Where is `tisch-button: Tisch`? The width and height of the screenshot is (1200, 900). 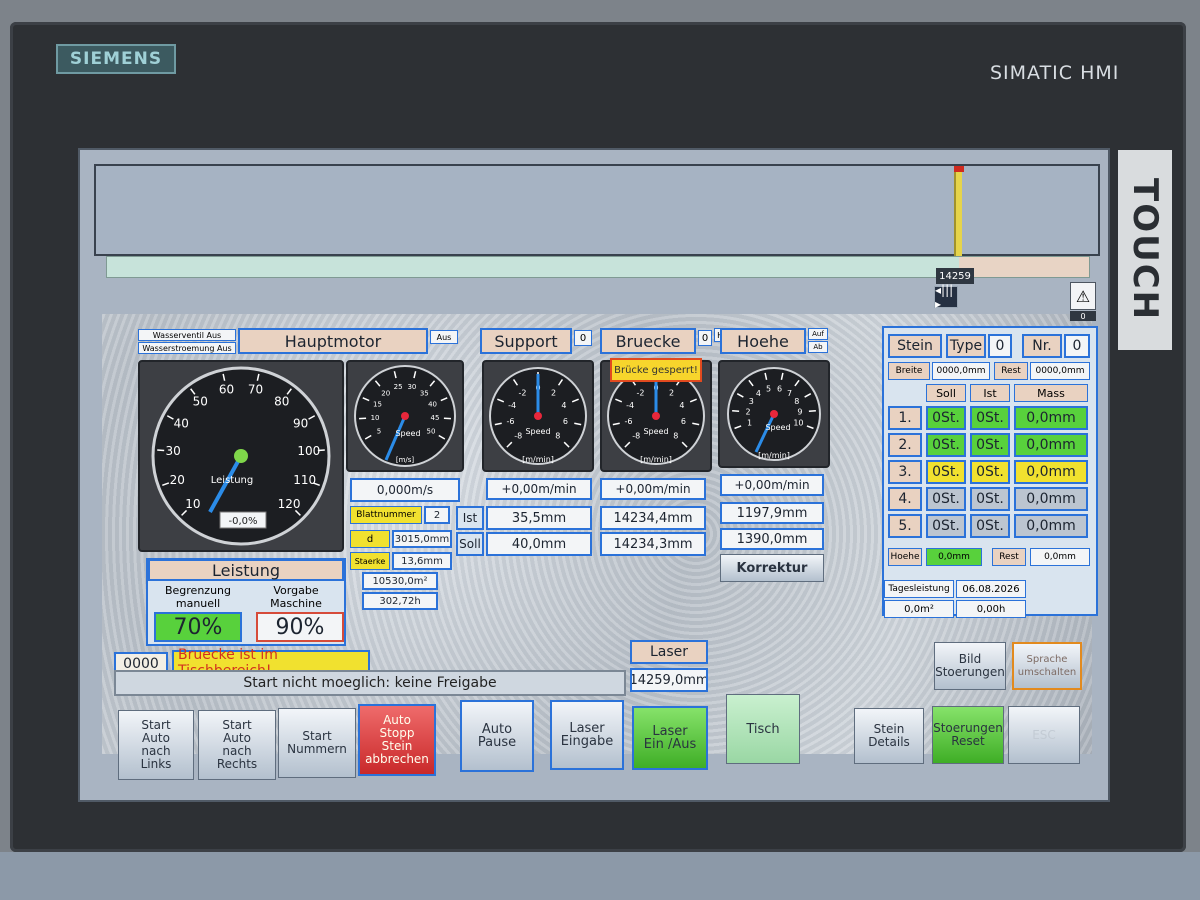
tisch-button: Tisch is located at coordinates (763, 729).